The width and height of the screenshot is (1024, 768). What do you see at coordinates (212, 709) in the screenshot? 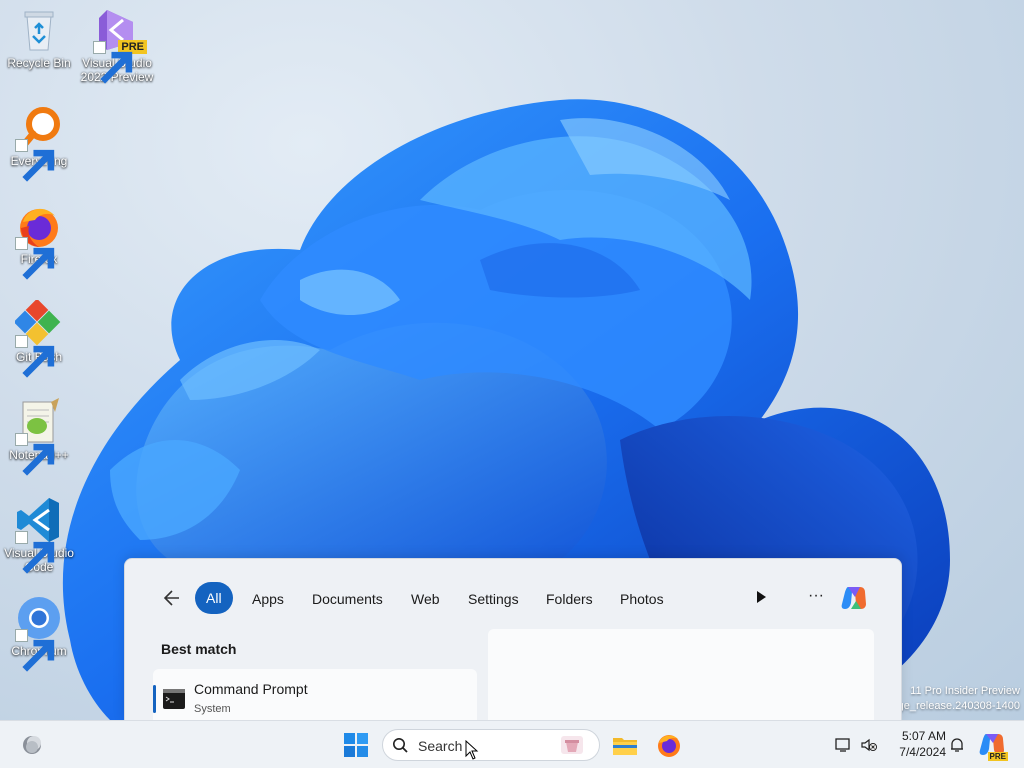
I see `result-subtitle: System` at bounding box center [212, 709].